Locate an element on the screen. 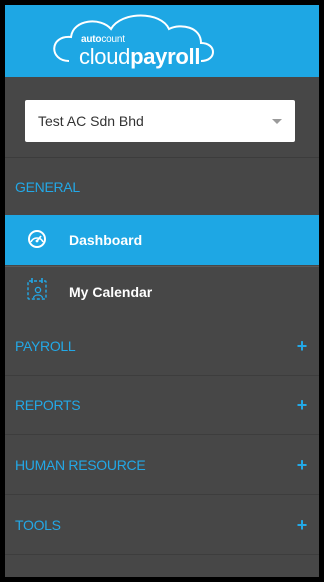 This screenshot has height=582, width=324. sidebar-menu-label: REPORTS is located at coordinates (48, 405).